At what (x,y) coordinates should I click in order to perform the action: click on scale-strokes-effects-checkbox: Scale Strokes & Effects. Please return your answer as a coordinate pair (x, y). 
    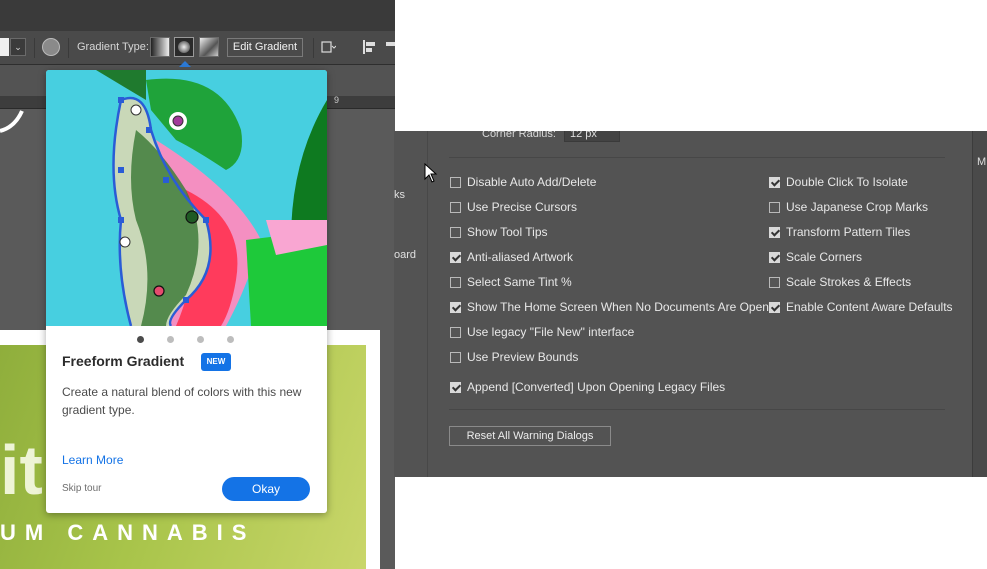
    Looking at the image, I should click on (840, 282).